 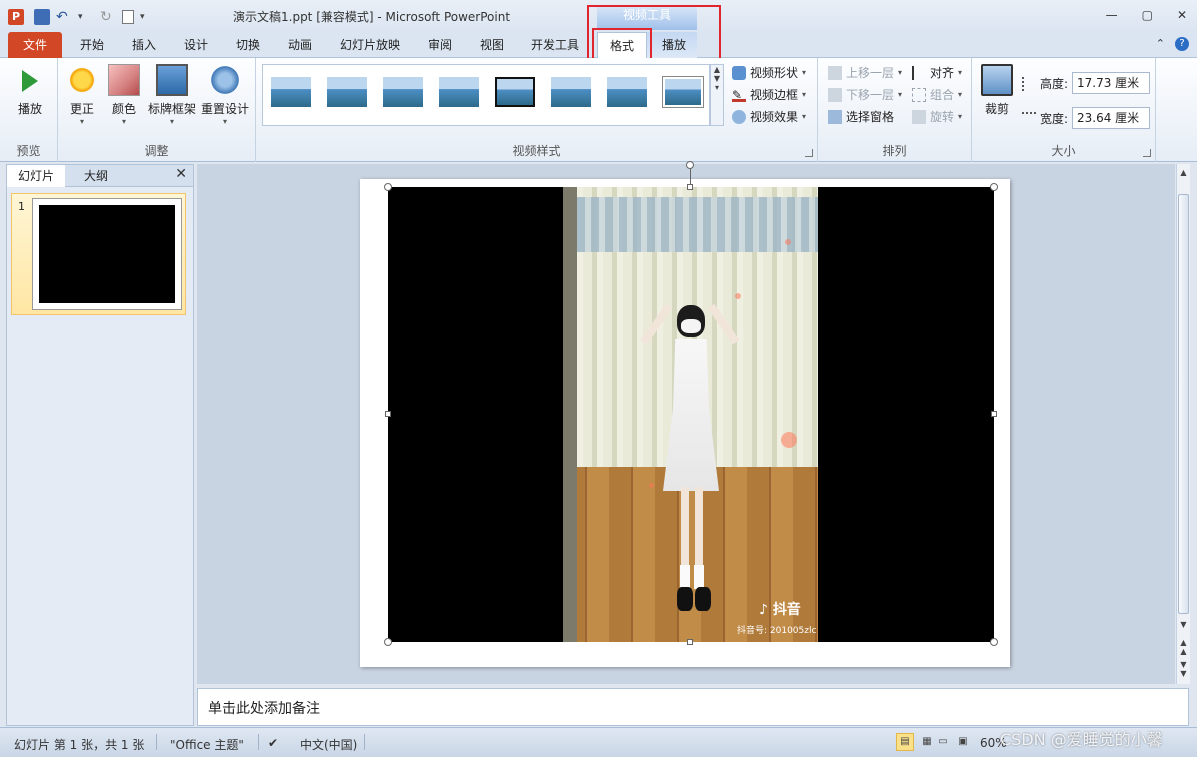 I want to click on scroll-up-icon: ▲, so click(x=1183, y=172).